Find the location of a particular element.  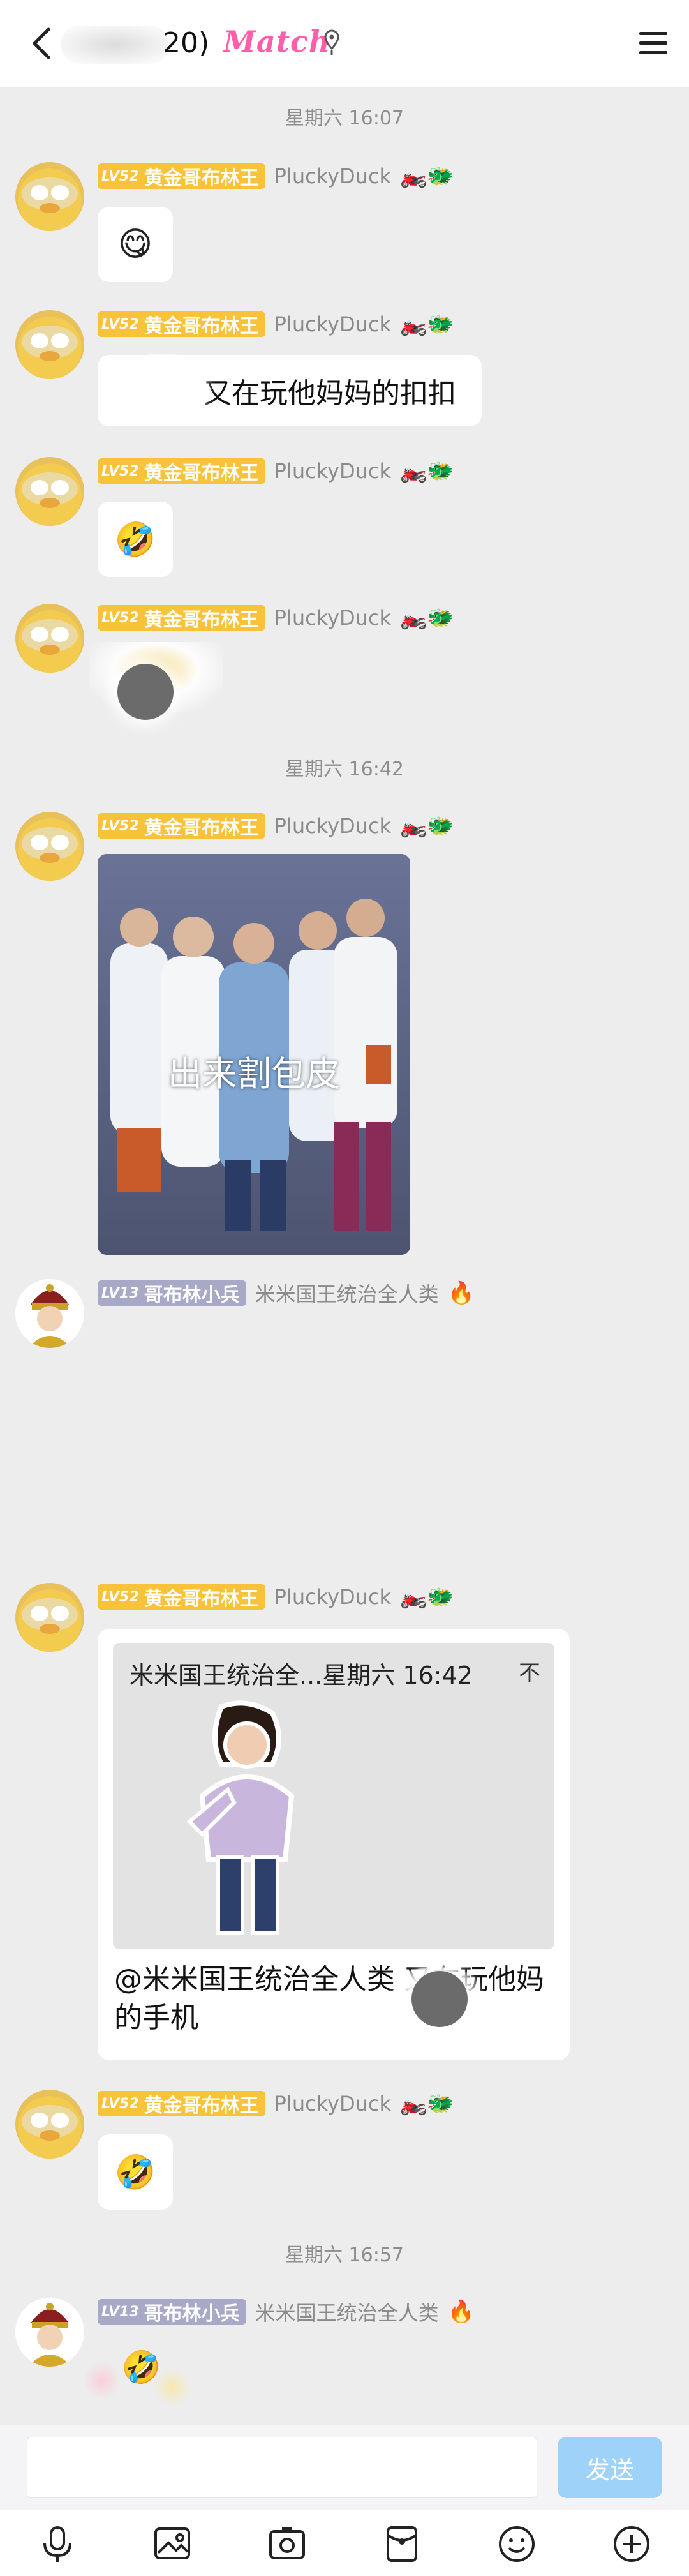

member-count: 20) is located at coordinates (186, 43).